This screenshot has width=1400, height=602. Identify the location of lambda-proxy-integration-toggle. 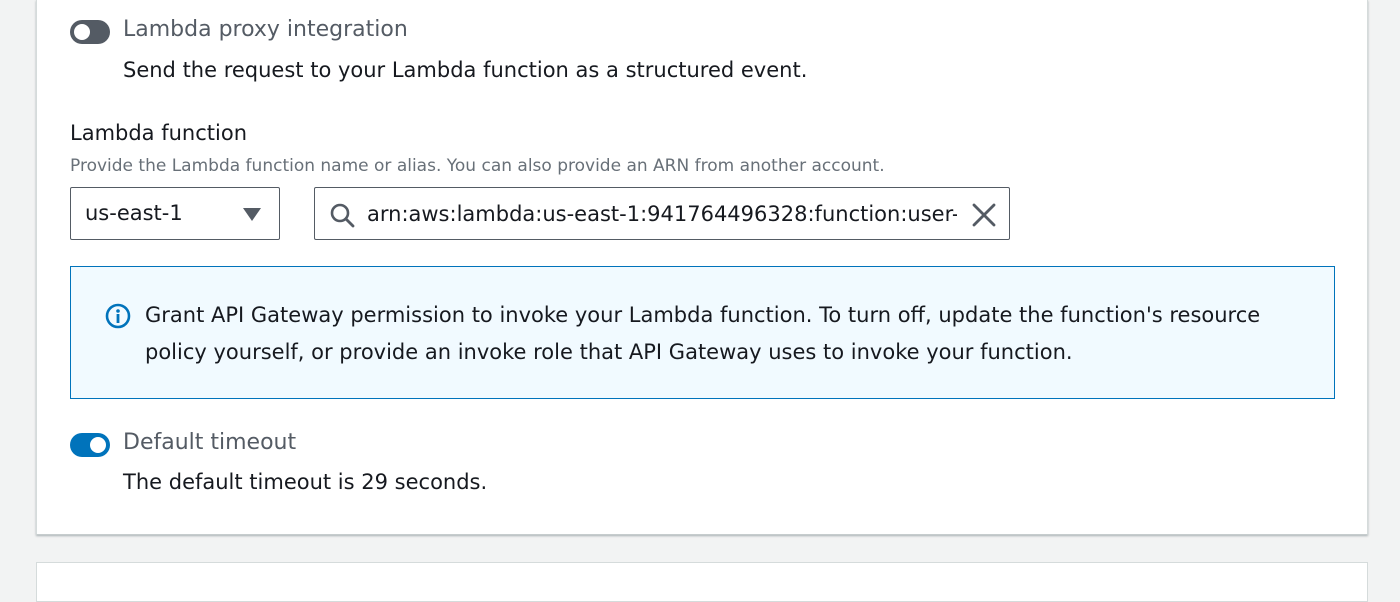
(90, 32).